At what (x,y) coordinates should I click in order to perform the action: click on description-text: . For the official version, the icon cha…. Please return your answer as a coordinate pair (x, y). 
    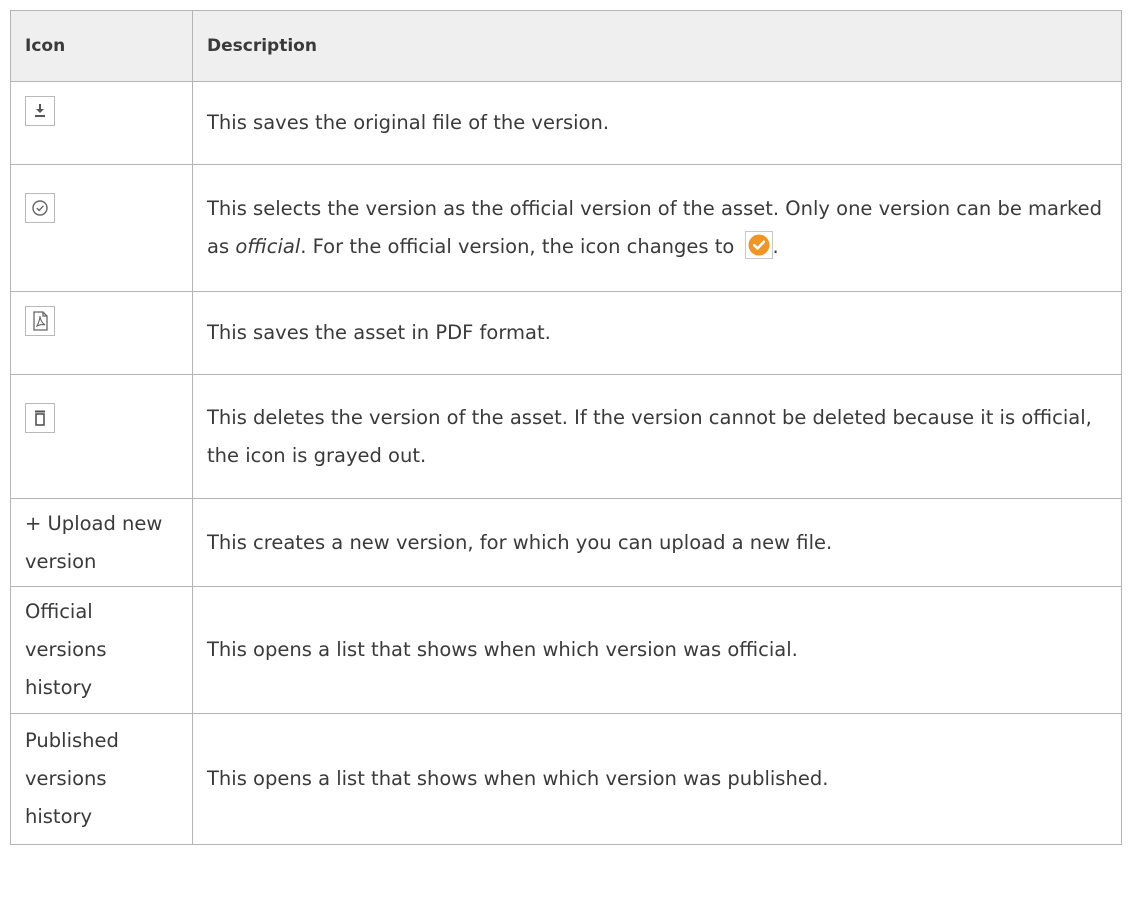
    Looking at the image, I should click on (520, 246).